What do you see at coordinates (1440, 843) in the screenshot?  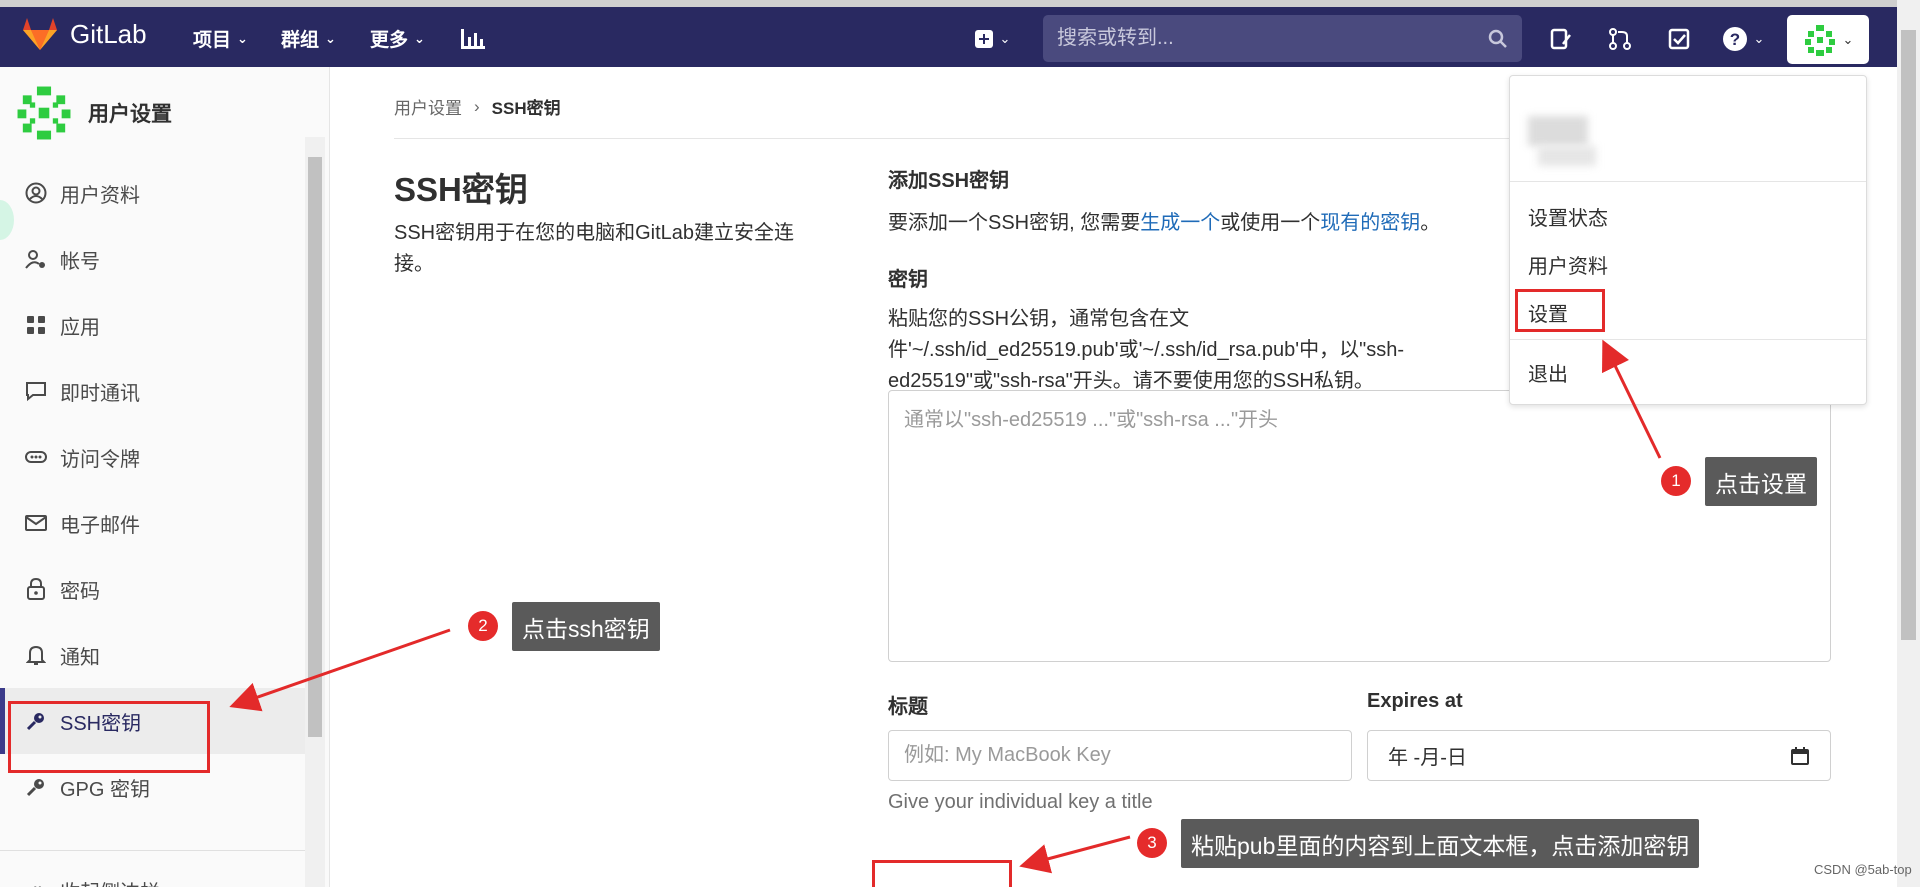 I see `step-3-callout: 粘贴pub里面的内容到上面文本框，点击添加密钥` at bounding box center [1440, 843].